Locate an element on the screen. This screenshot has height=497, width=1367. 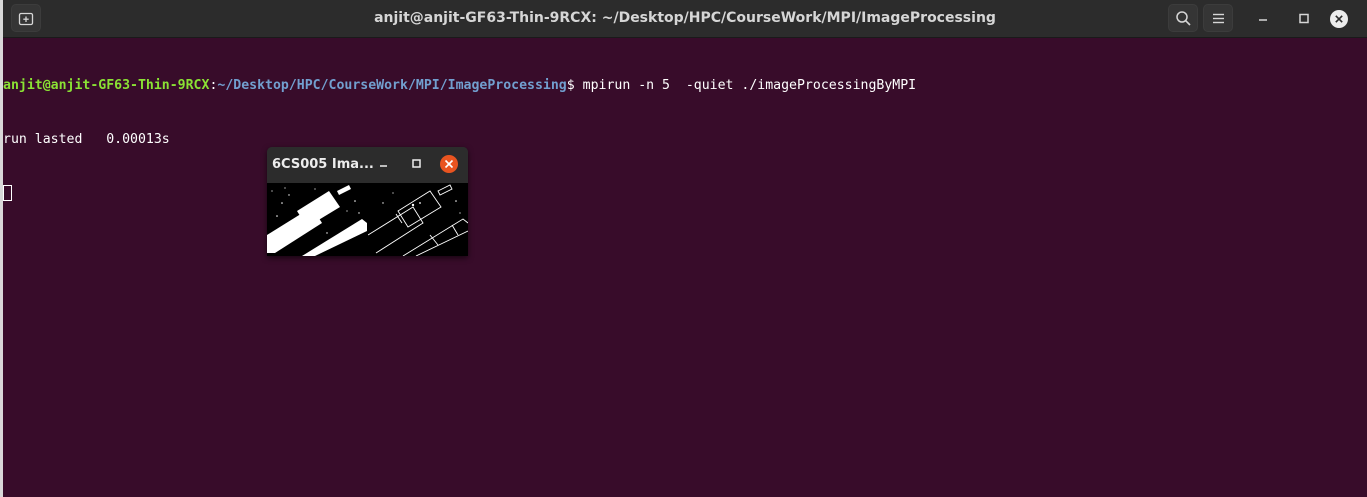
search-button is located at coordinates (1183, 18).